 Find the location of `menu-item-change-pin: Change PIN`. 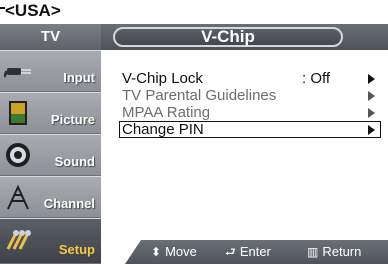

menu-item-change-pin: Change PIN is located at coordinates (250, 129).